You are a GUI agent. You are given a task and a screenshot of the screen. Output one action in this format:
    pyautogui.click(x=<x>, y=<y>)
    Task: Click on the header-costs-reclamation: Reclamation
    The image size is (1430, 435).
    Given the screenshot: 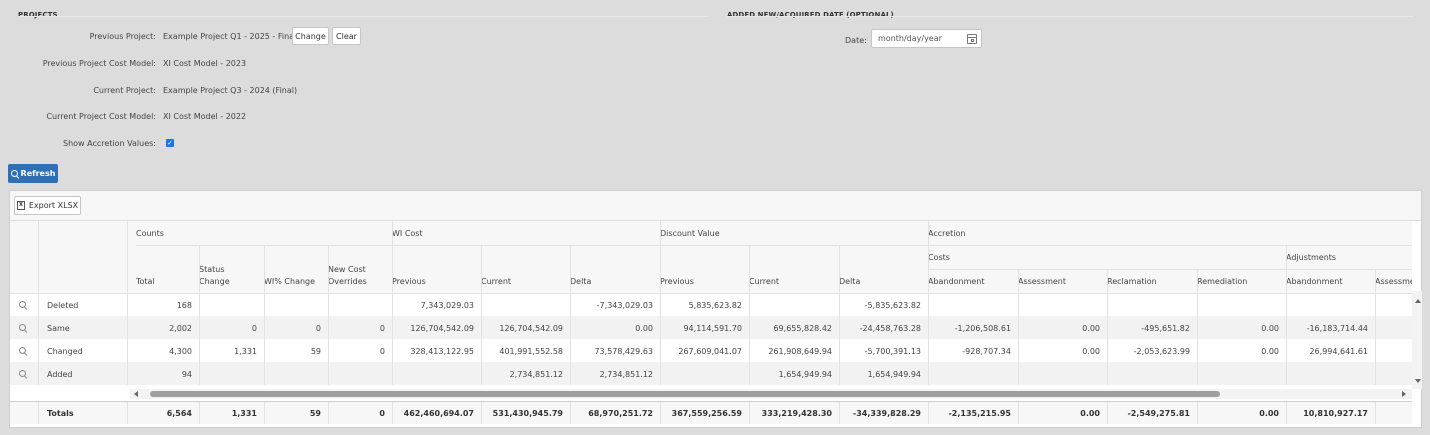 What is the action you would take?
    pyautogui.click(x=1132, y=281)
    